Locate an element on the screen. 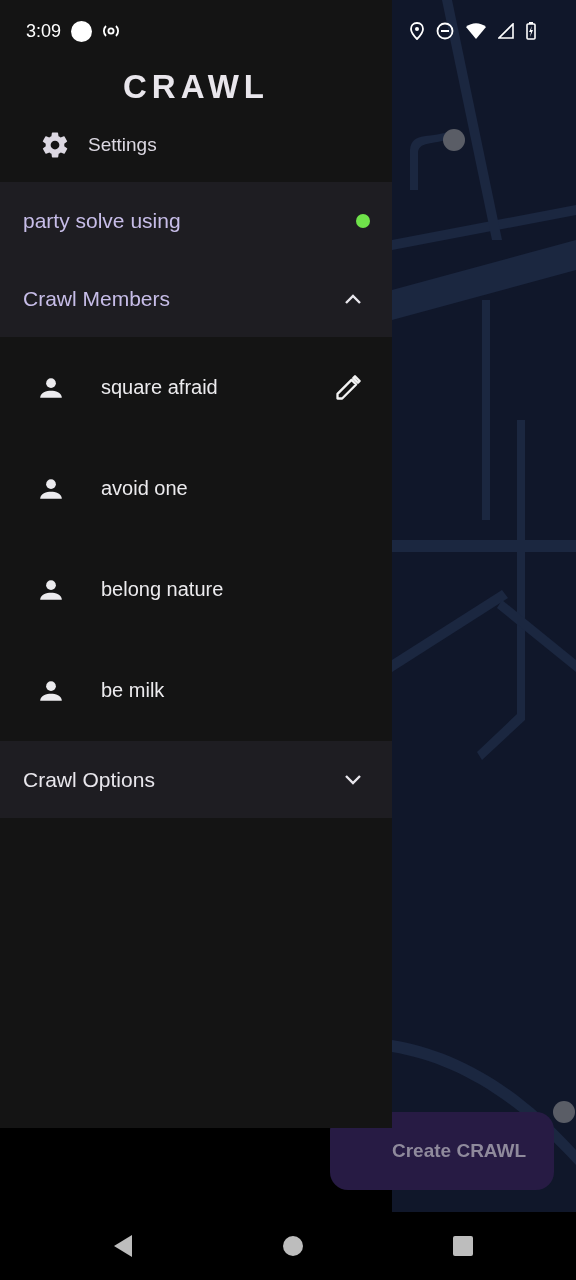  app-title: CRAWL is located at coordinates (196, 87).